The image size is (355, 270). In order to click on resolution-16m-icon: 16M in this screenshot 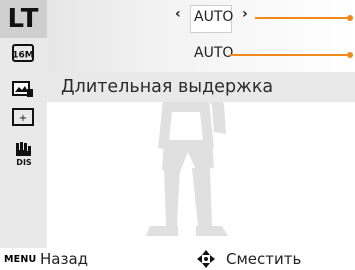, I will do `click(23, 53)`.